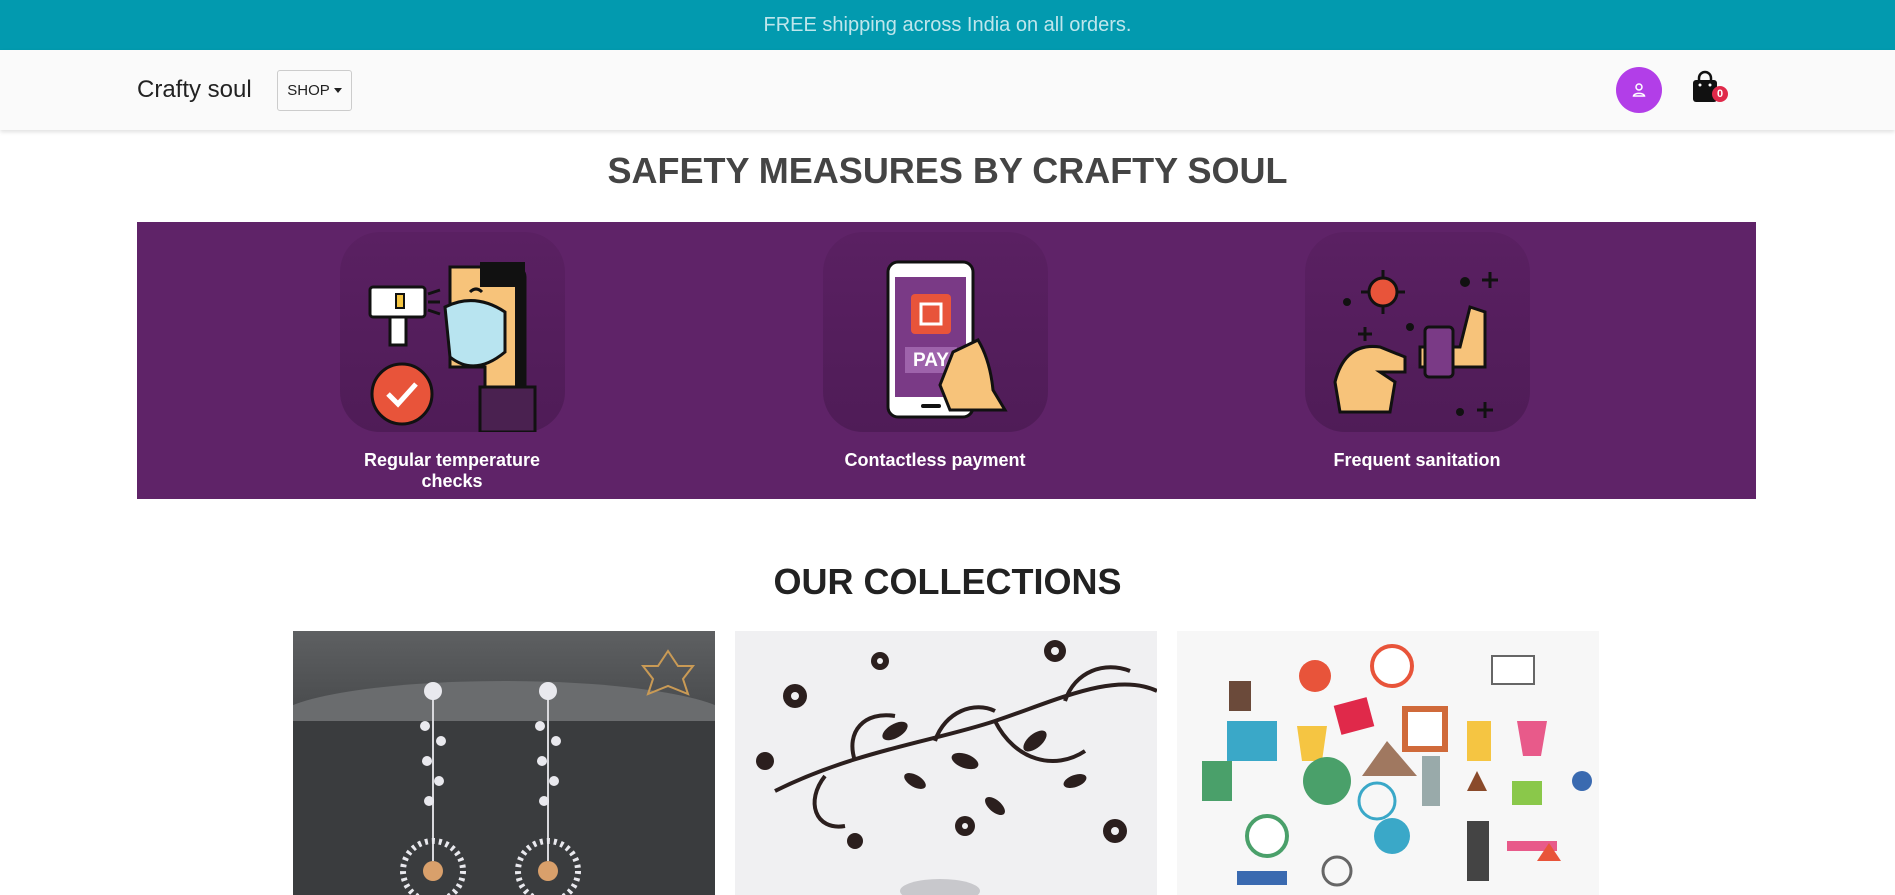 Image resolution: width=1895 pixels, height=895 pixels. Describe the element at coordinates (452, 333) in the screenshot. I see `temperature-check-icon` at that location.